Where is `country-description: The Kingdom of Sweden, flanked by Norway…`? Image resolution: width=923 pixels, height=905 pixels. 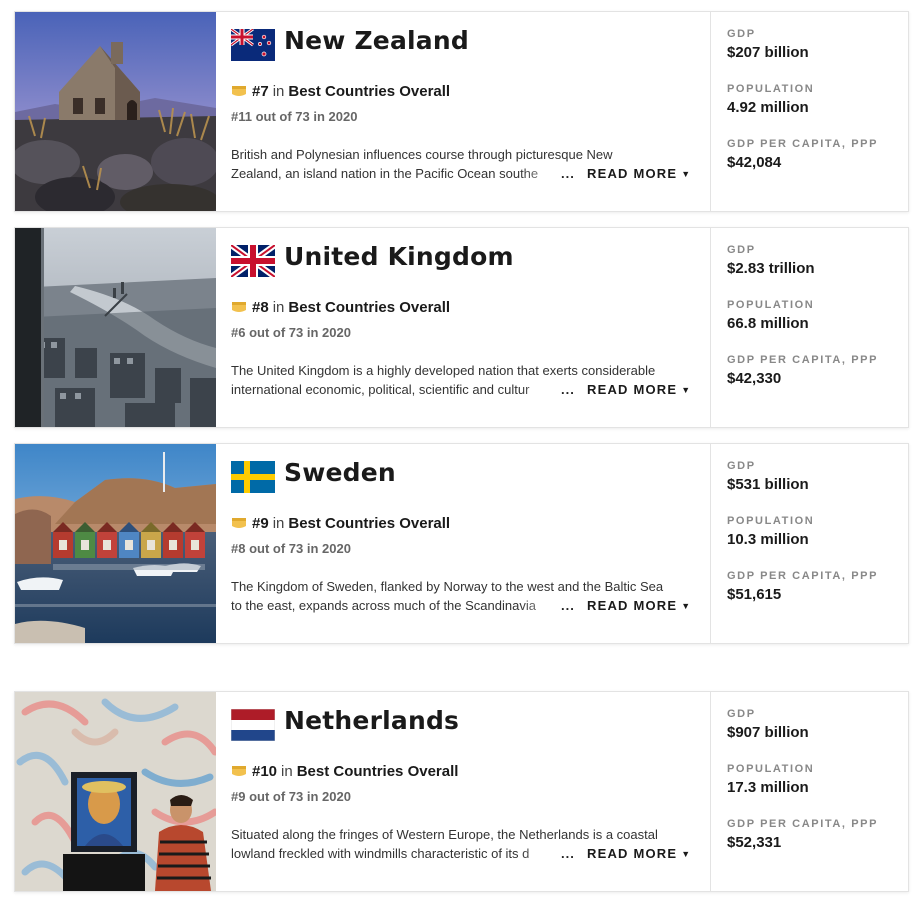 country-description: The Kingdom of Sweden, flanked by Norway… is located at coordinates (462, 596).